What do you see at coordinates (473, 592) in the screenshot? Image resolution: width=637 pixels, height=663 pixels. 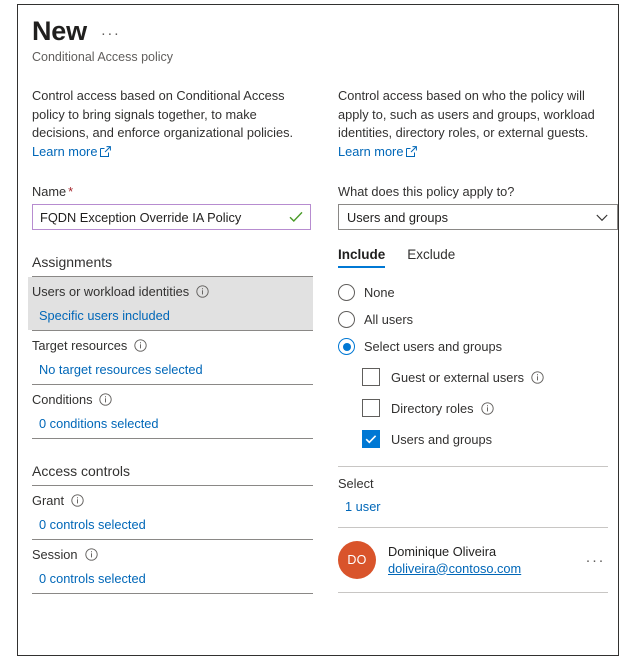 I see `selected-user-divider-bottom` at bounding box center [473, 592].